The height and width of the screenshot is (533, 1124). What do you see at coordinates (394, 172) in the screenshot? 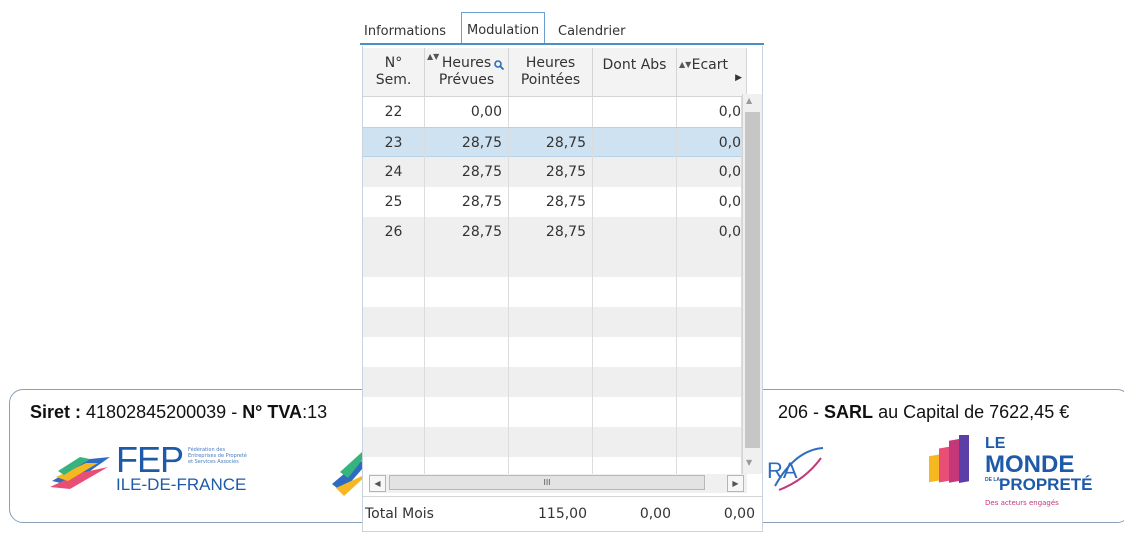
I see `cell-sem: 24` at bounding box center [394, 172].